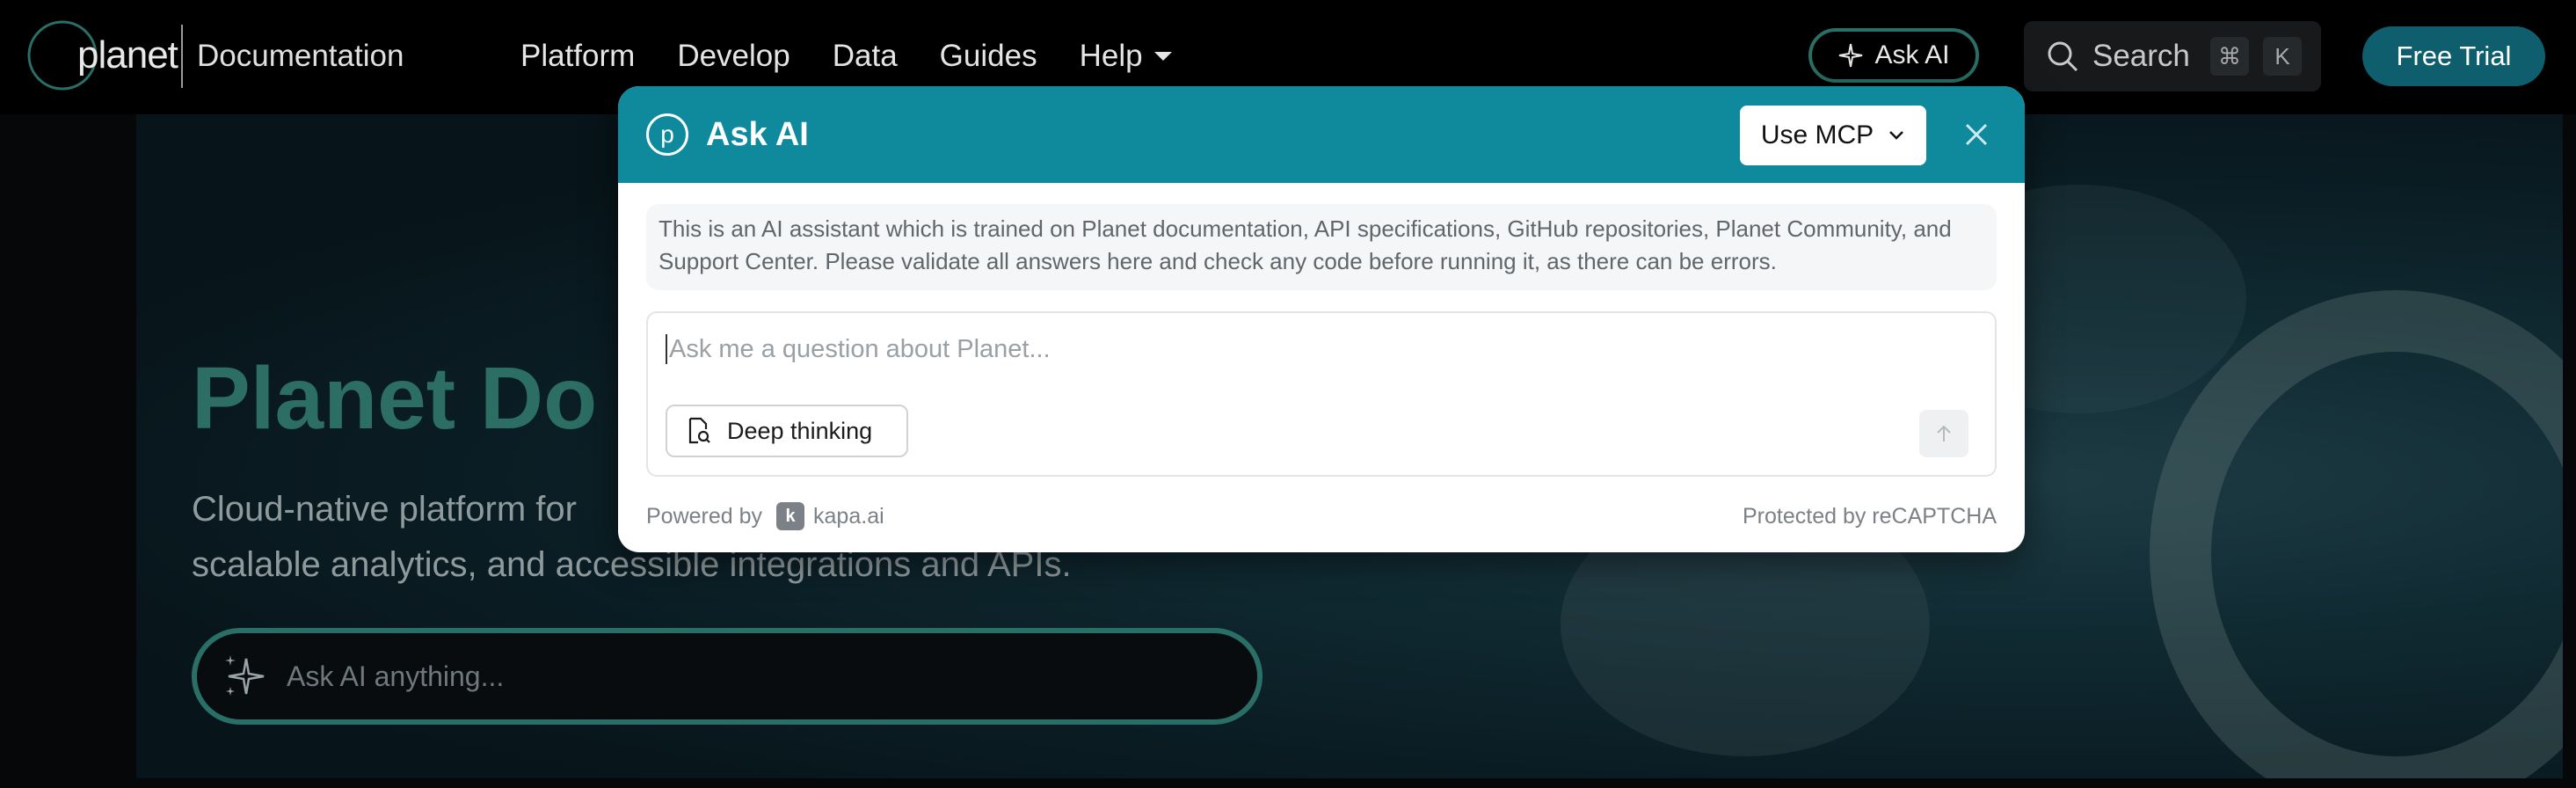  What do you see at coordinates (128, 55) in the screenshot?
I see `logo-text: planet` at bounding box center [128, 55].